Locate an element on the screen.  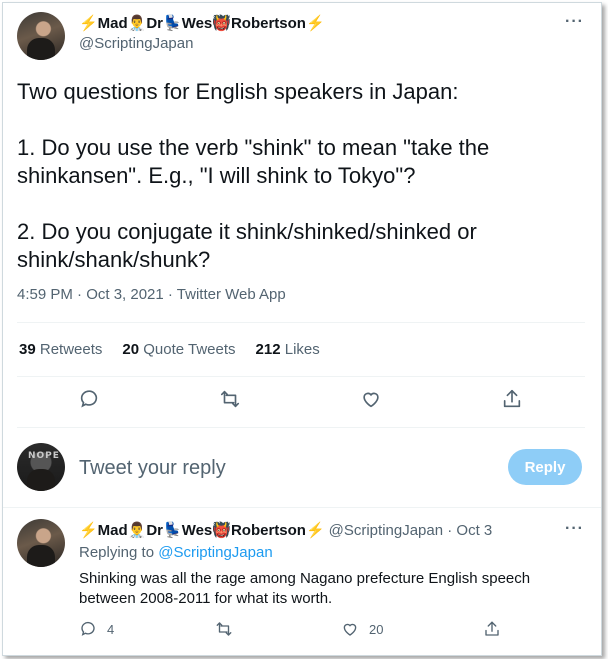
reply-button: Reply is located at coordinates (545, 467).